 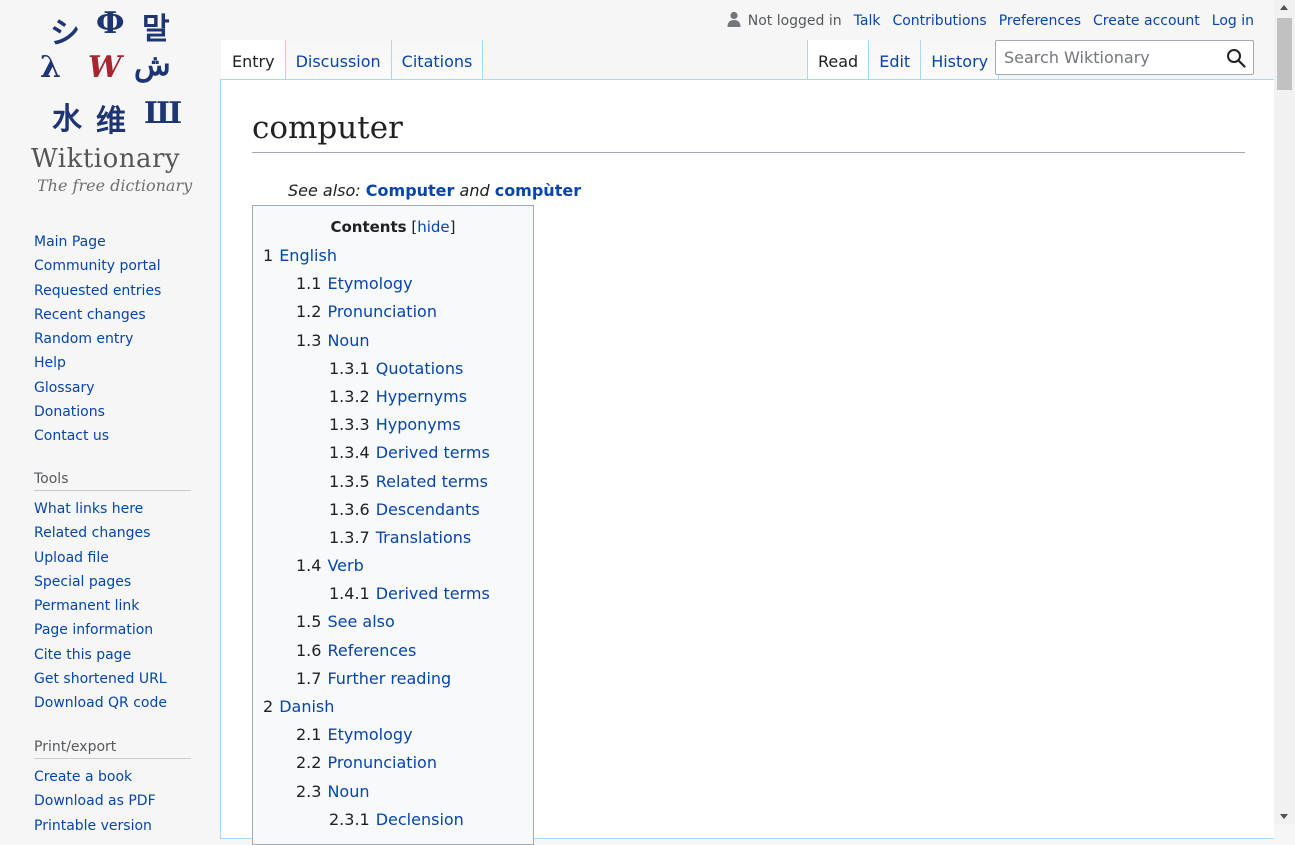 I want to click on toc-item: 2.2 Pronunciation, so click(x=393, y=763).